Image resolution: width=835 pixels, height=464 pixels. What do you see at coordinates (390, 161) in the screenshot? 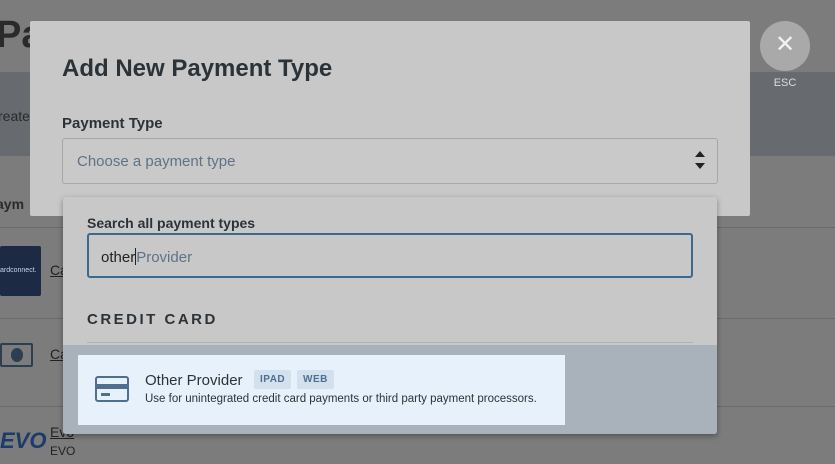
I see `payment-type-select: Choose a payment type` at bounding box center [390, 161].